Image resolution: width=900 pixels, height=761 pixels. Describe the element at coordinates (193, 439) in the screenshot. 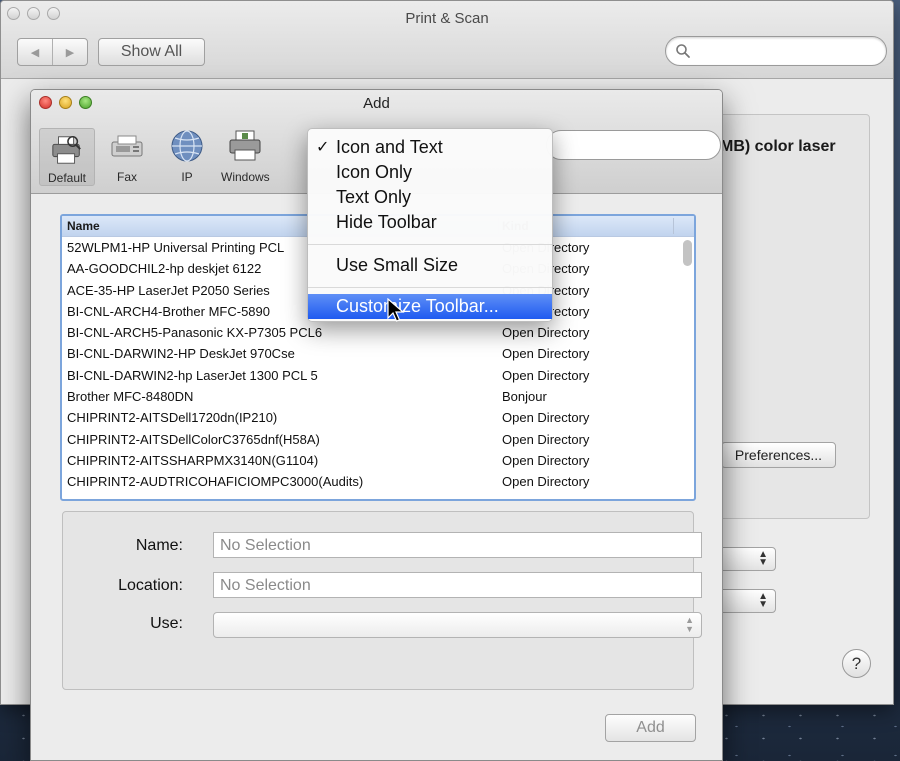

I see `printer-name: CHIPRINT2-AITSDellColorC3765dnf(H58A)` at that location.